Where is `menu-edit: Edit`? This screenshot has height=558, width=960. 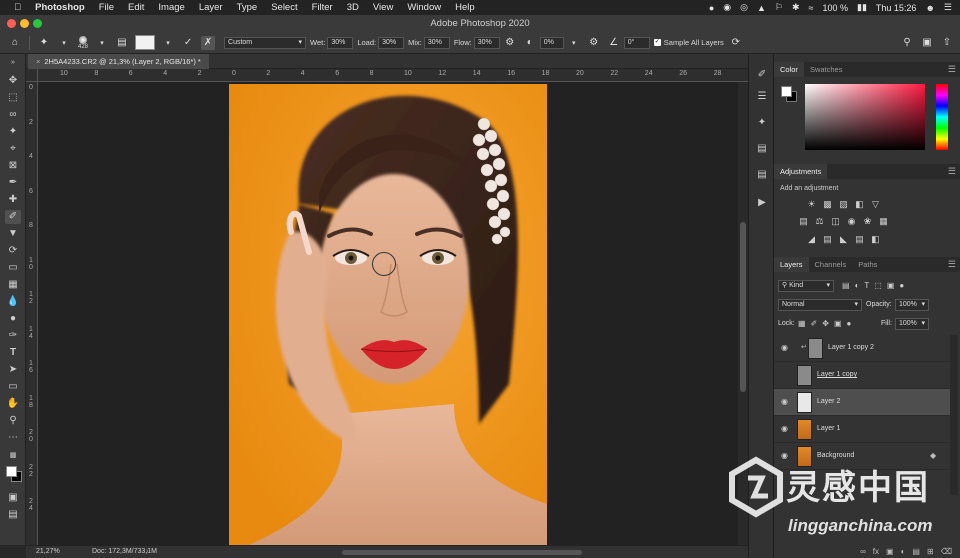
menu-edit: Edit is located at coordinates (136, 7).